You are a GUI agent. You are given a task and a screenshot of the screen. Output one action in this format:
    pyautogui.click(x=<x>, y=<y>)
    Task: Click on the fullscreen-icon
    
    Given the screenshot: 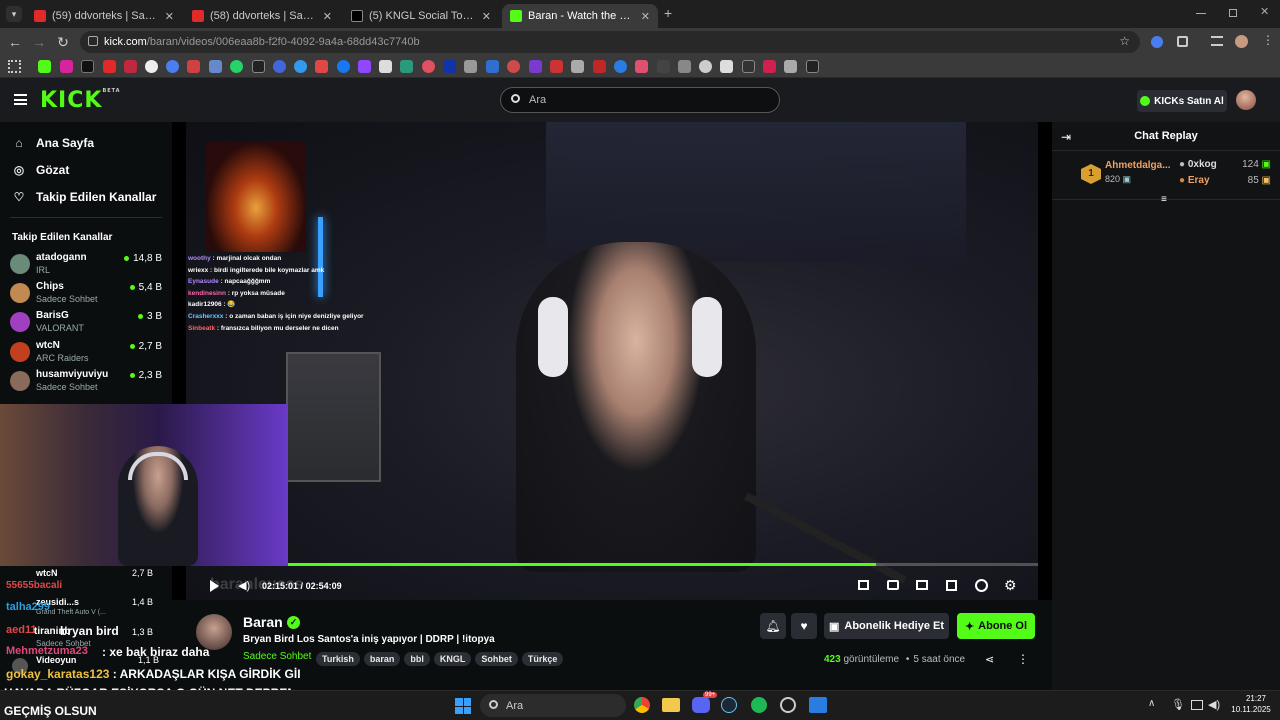 What is the action you would take?
    pyautogui.click(x=951, y=585)
    